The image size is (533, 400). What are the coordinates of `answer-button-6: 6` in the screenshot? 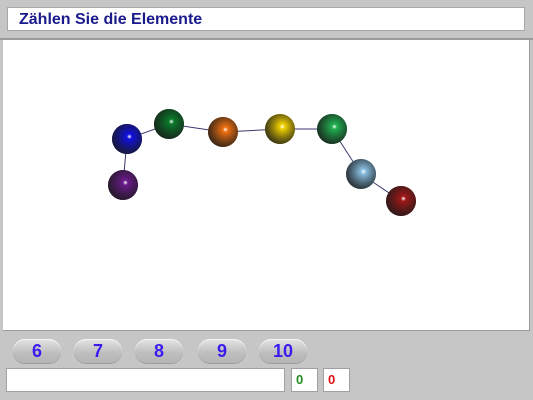 It's located at (37, 351).